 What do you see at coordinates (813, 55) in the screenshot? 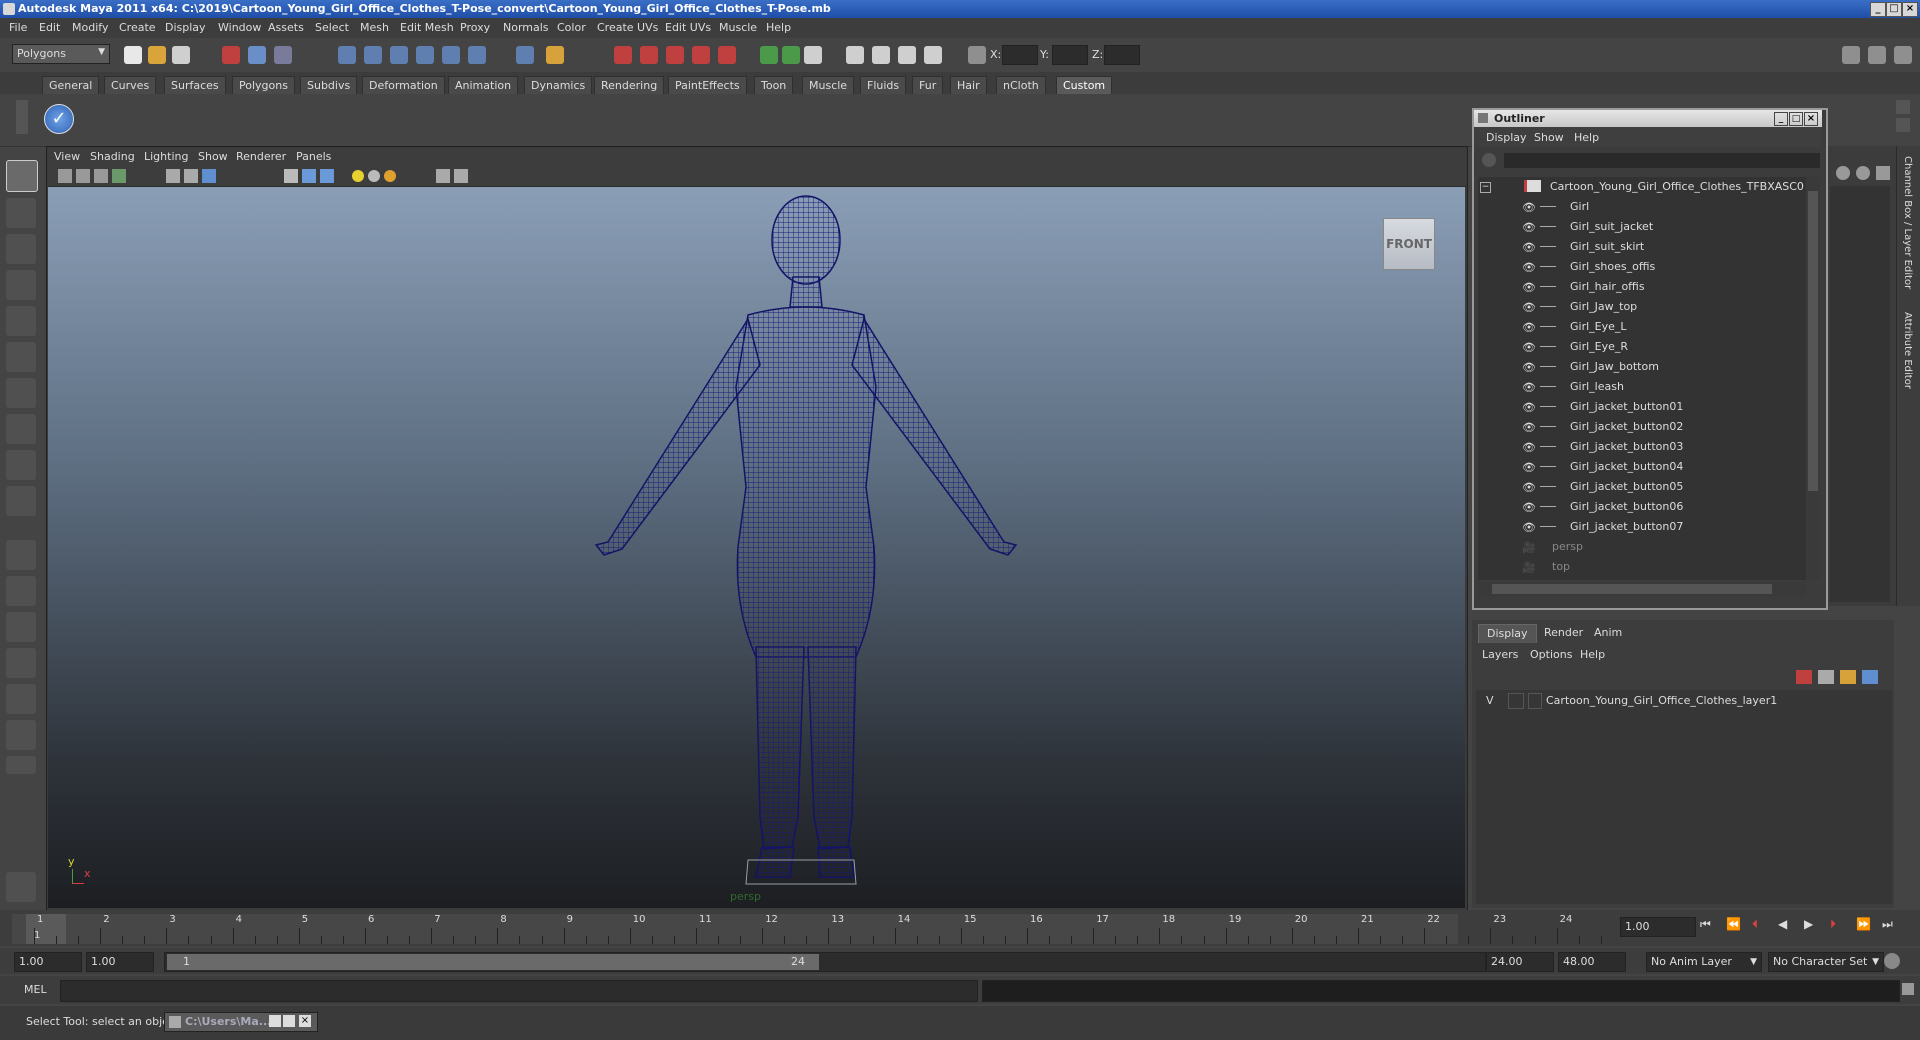
I see `attribute-editor-icon` at bounding box center [813, 55].